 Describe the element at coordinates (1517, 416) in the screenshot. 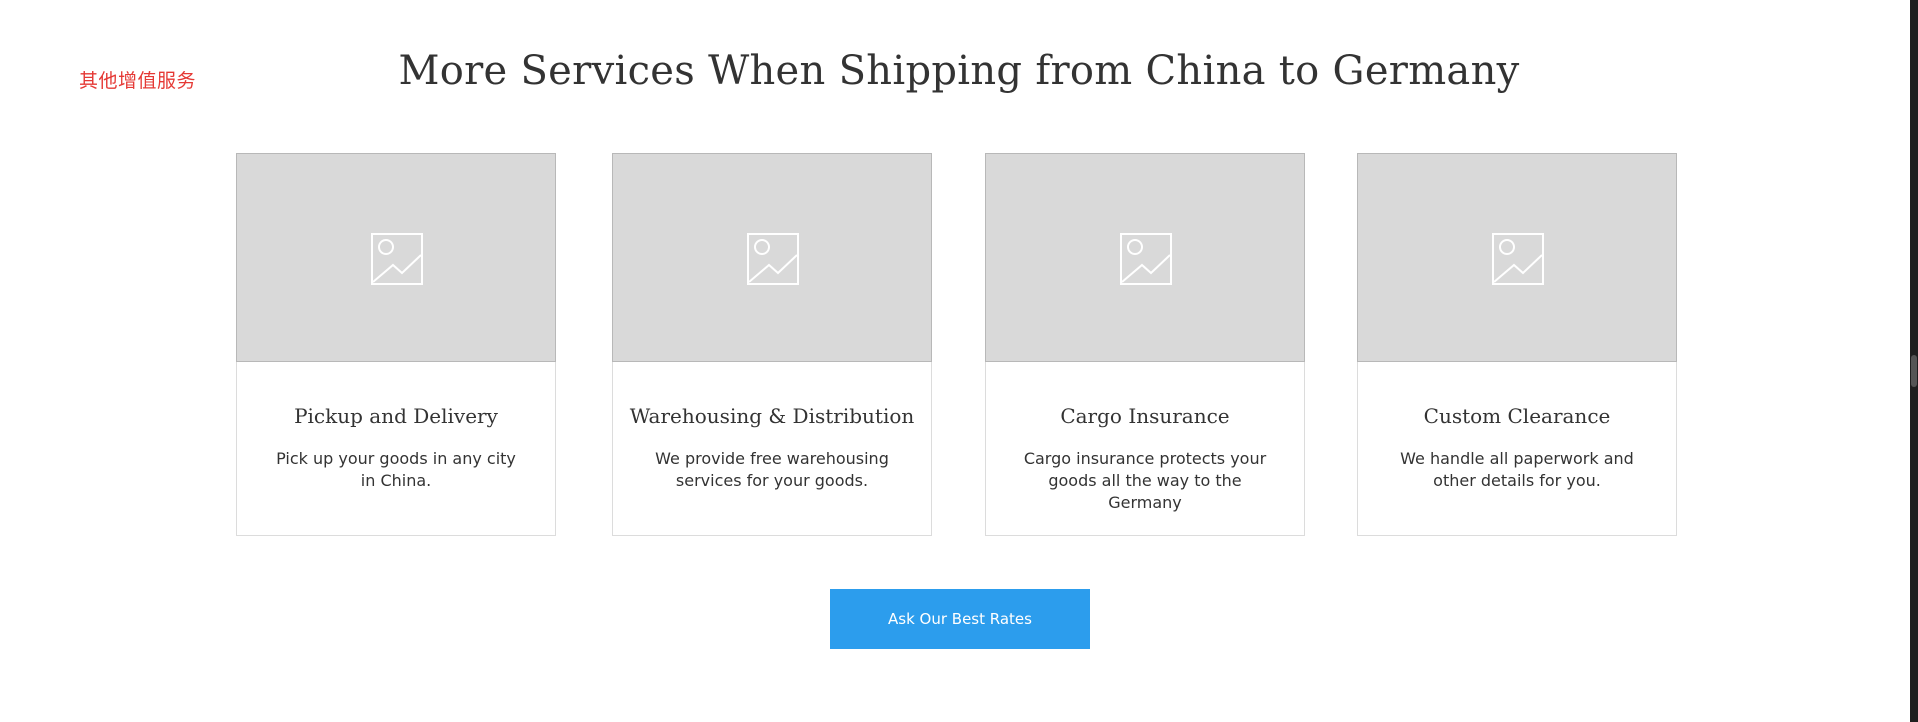

I see `card-title: Custom Clearance` at that location.